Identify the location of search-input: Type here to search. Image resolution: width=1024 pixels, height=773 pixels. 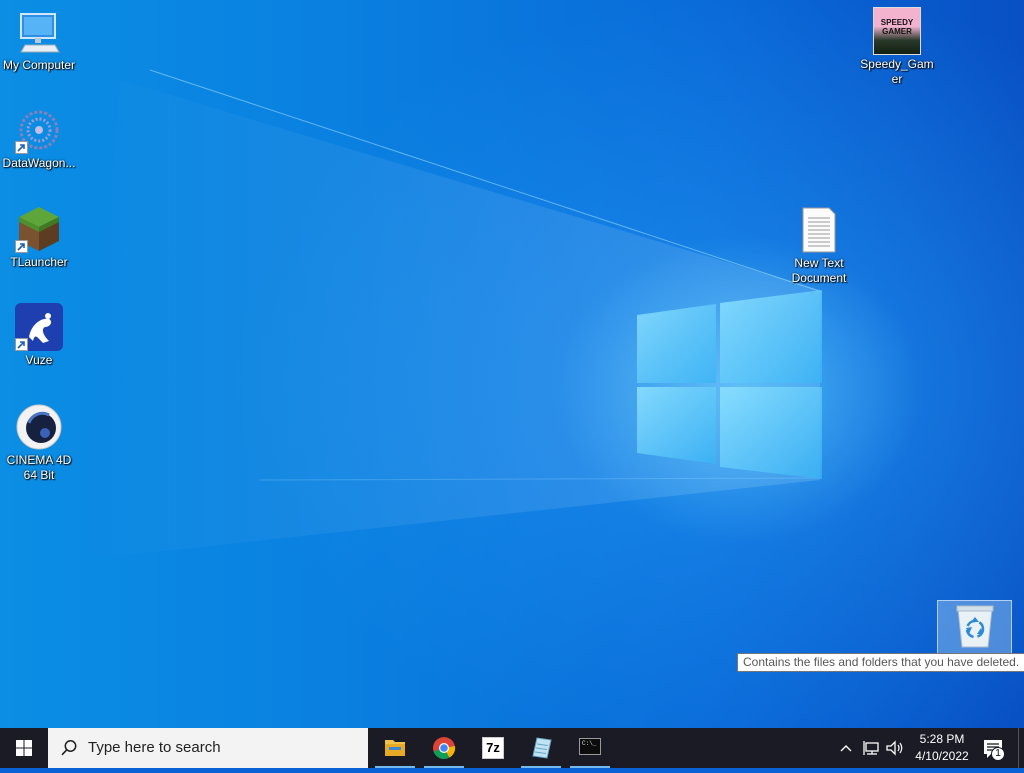
(208, 748).